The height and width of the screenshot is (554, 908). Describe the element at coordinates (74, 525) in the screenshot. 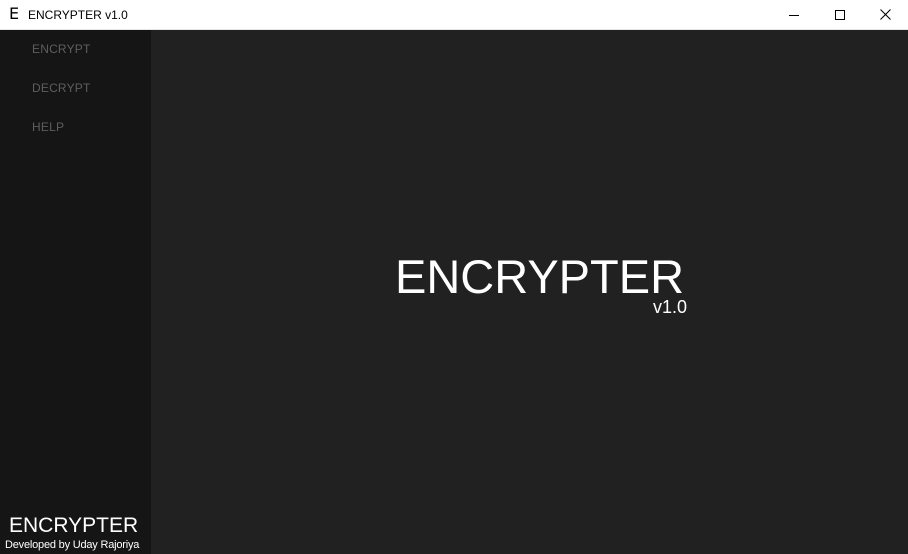

I see `sidebar-brand: ENCRYPTER` at that location.